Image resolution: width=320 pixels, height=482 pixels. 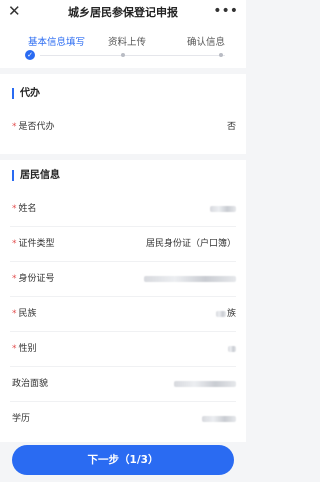 I want to click on more-icon: •••, so click(x=225, y=11).